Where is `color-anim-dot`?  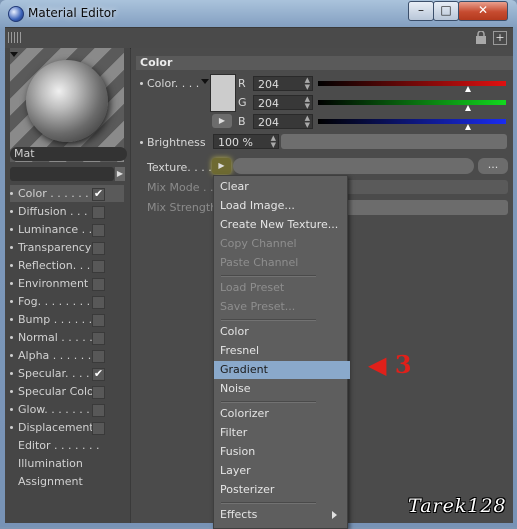 color-anim-dot is located at coordinates (141, 83).